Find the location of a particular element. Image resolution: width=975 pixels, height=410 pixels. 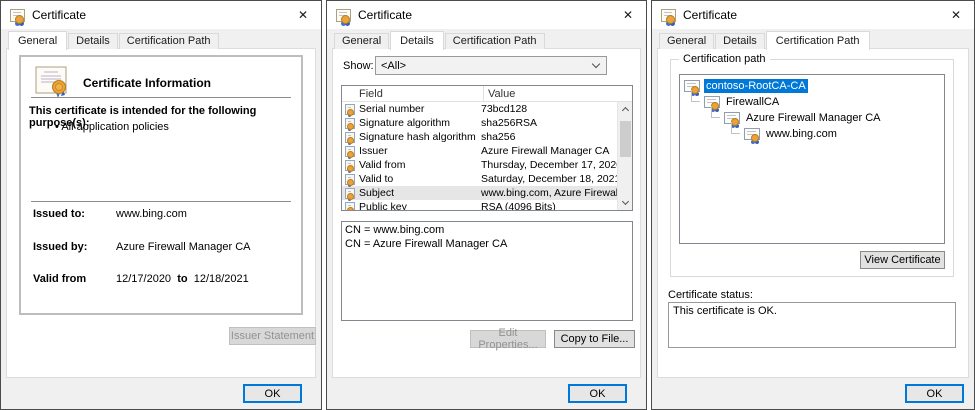

column-header-field: Field is located at coordinates (413, 93).